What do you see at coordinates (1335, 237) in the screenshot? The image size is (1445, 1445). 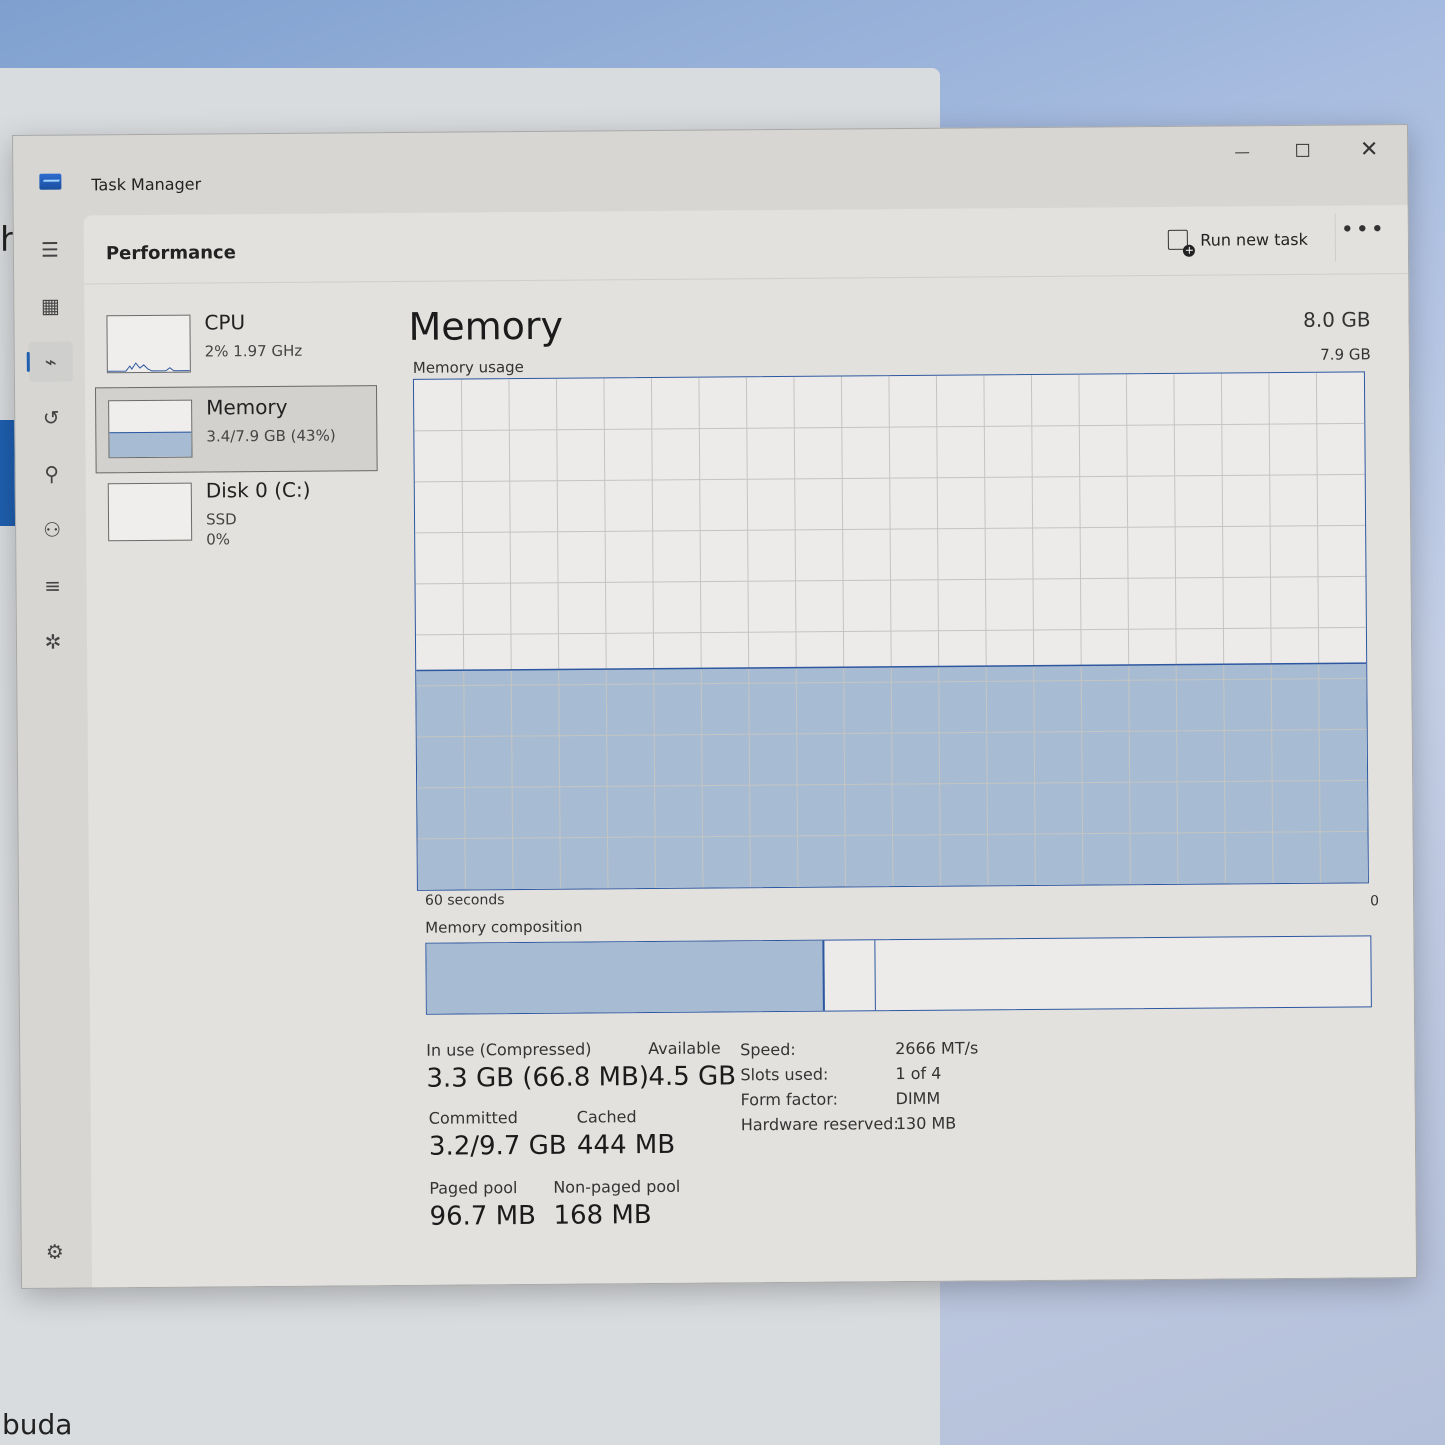 I see `header-divider` at bounding box center [1335, 237].